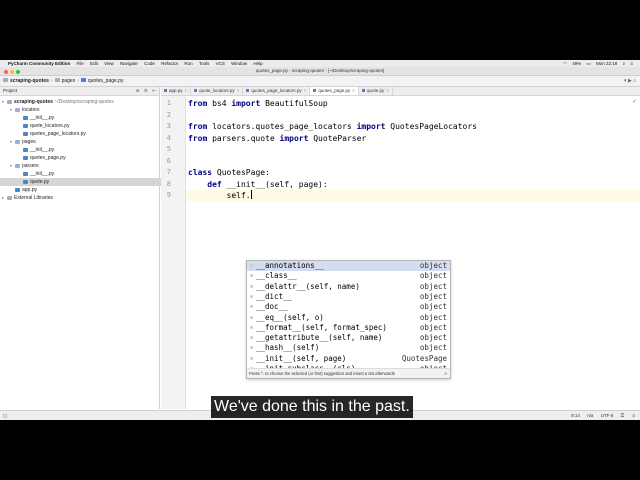 The image size is (640, 480). What do you see at coordinates (301, 358) in the screenshot?
I see `completion-item-name: __init__(self, page)` at bounding box center [301, 358].